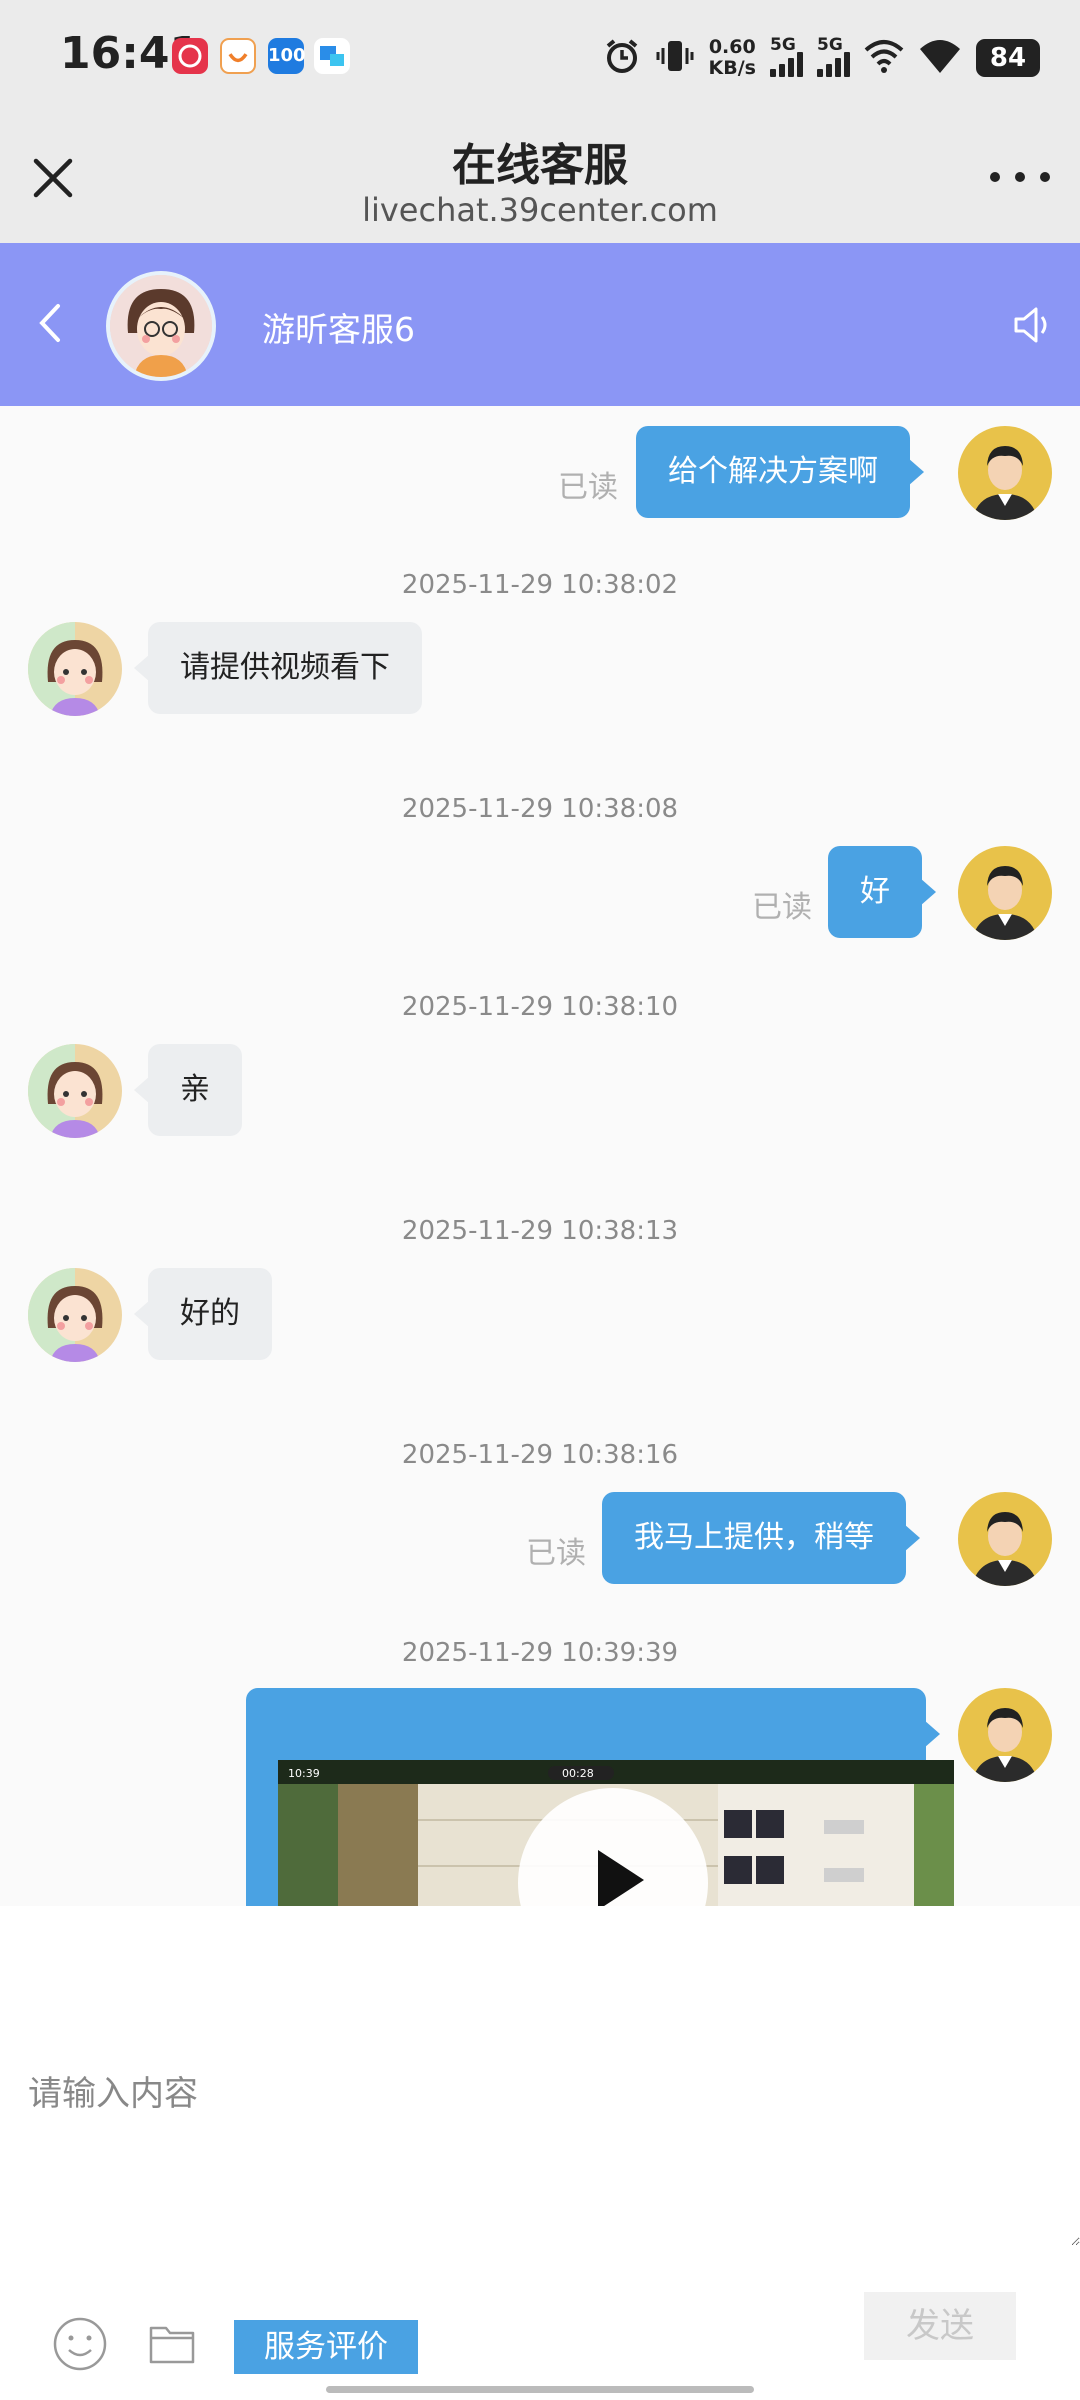 Image resolution: width=1080 pixels, height=2400 pixels. I want to click on didi-app-icon, so click(238, 56).